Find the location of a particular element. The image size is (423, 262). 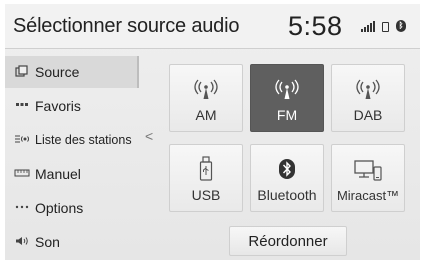

sidebar-item-source: Source is located at coordinates (72, 72).